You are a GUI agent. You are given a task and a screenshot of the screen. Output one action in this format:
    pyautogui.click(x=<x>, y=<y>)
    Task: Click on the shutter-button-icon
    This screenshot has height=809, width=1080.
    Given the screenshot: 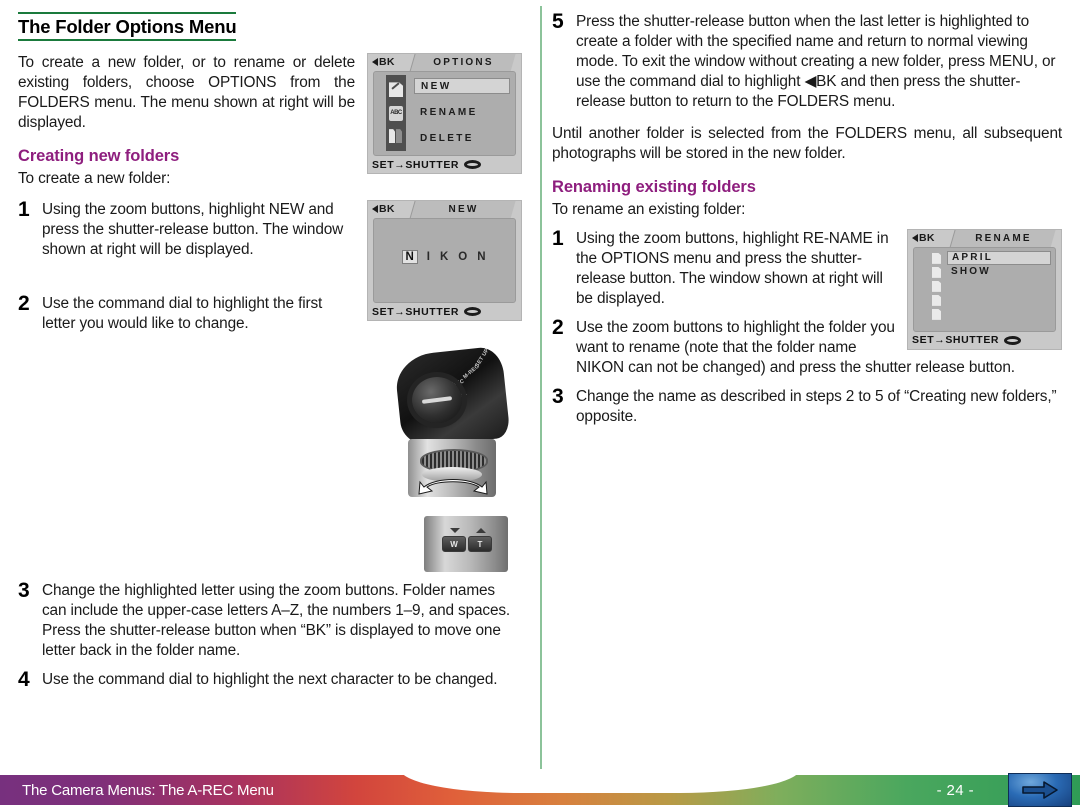 What is the action you would take?
    pyautogui.click(x=473, y=165)
    